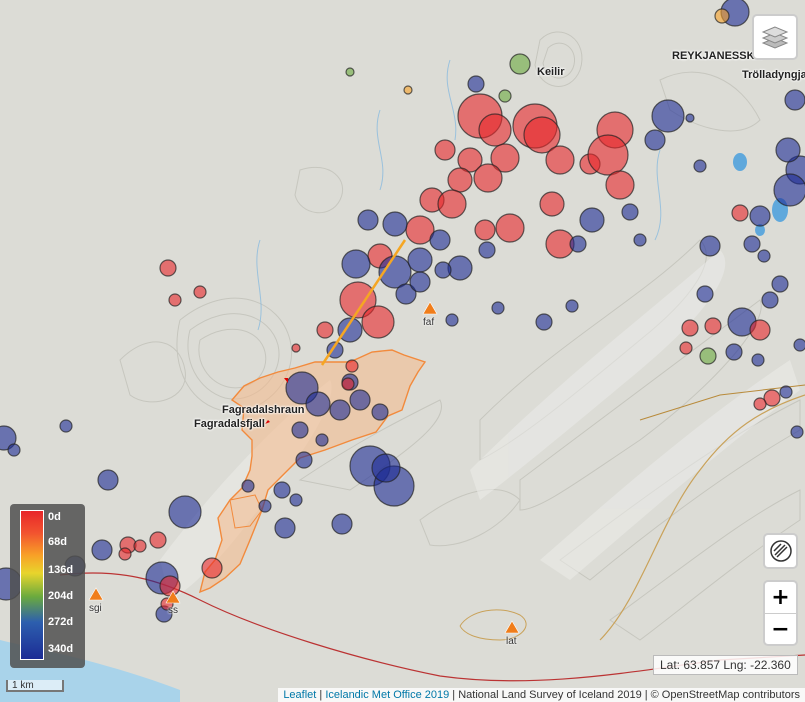 This screenshot has height=702, width=805. I want to click on layers-button, so click(775, 37).